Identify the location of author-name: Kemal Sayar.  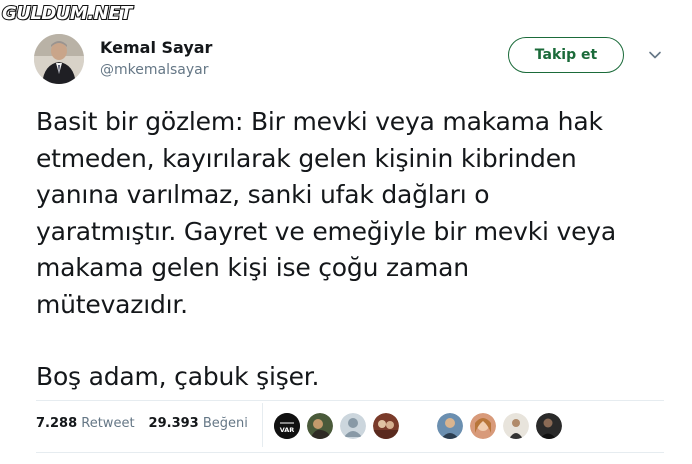
(156, 47).